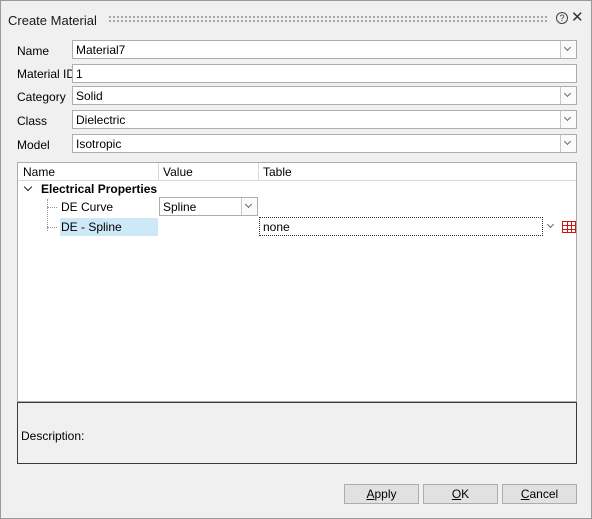 The width and height of the screenshot is (592, 519). I want to click on tree-header: Name Value Table, so click(297, 172).